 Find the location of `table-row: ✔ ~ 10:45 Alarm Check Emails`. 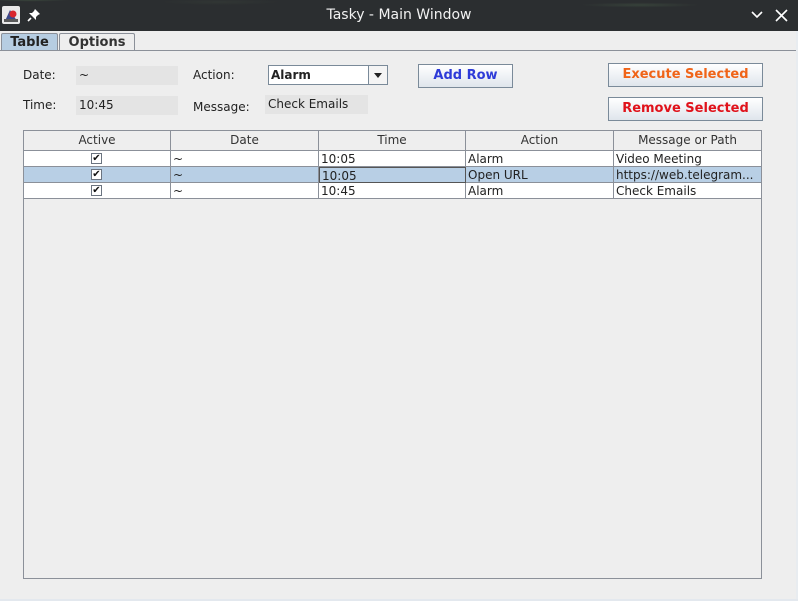

table-row: ✔ ~ 10:45 Alarm Check Emails is located at coordinates (392, 191).